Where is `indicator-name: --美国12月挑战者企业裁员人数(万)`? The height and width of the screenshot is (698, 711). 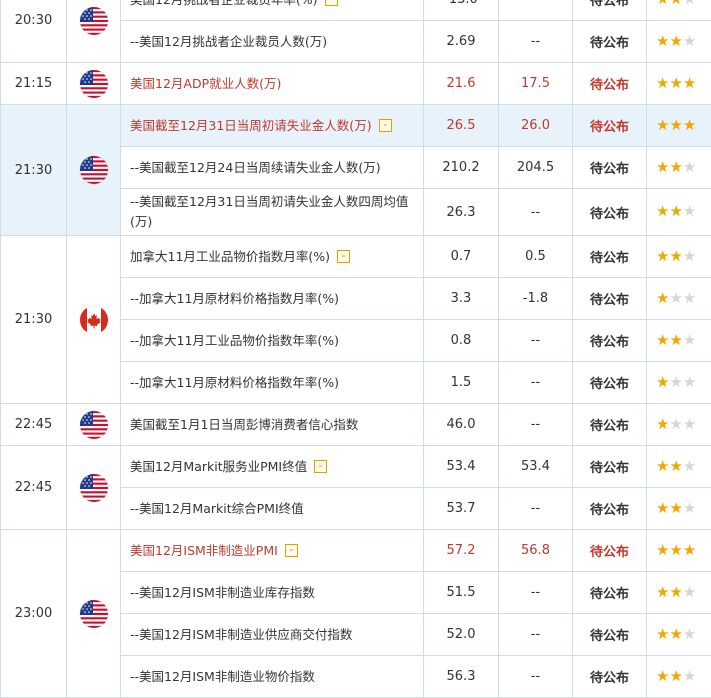 indicator-name: --美国12月挑战者企业裁员人数(万) is located at coordinates (228, 42).